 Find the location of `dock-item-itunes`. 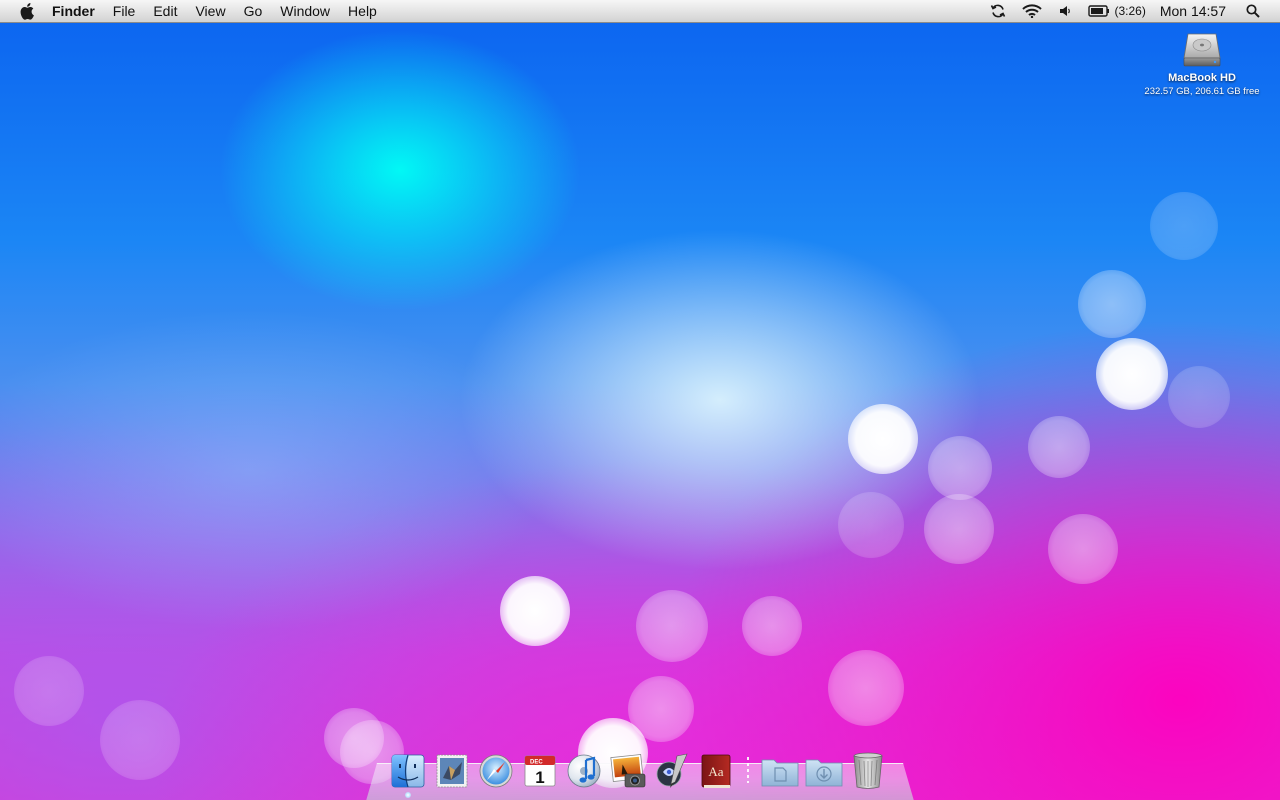

dock-item-itunes is located at coordinates (584, 769).